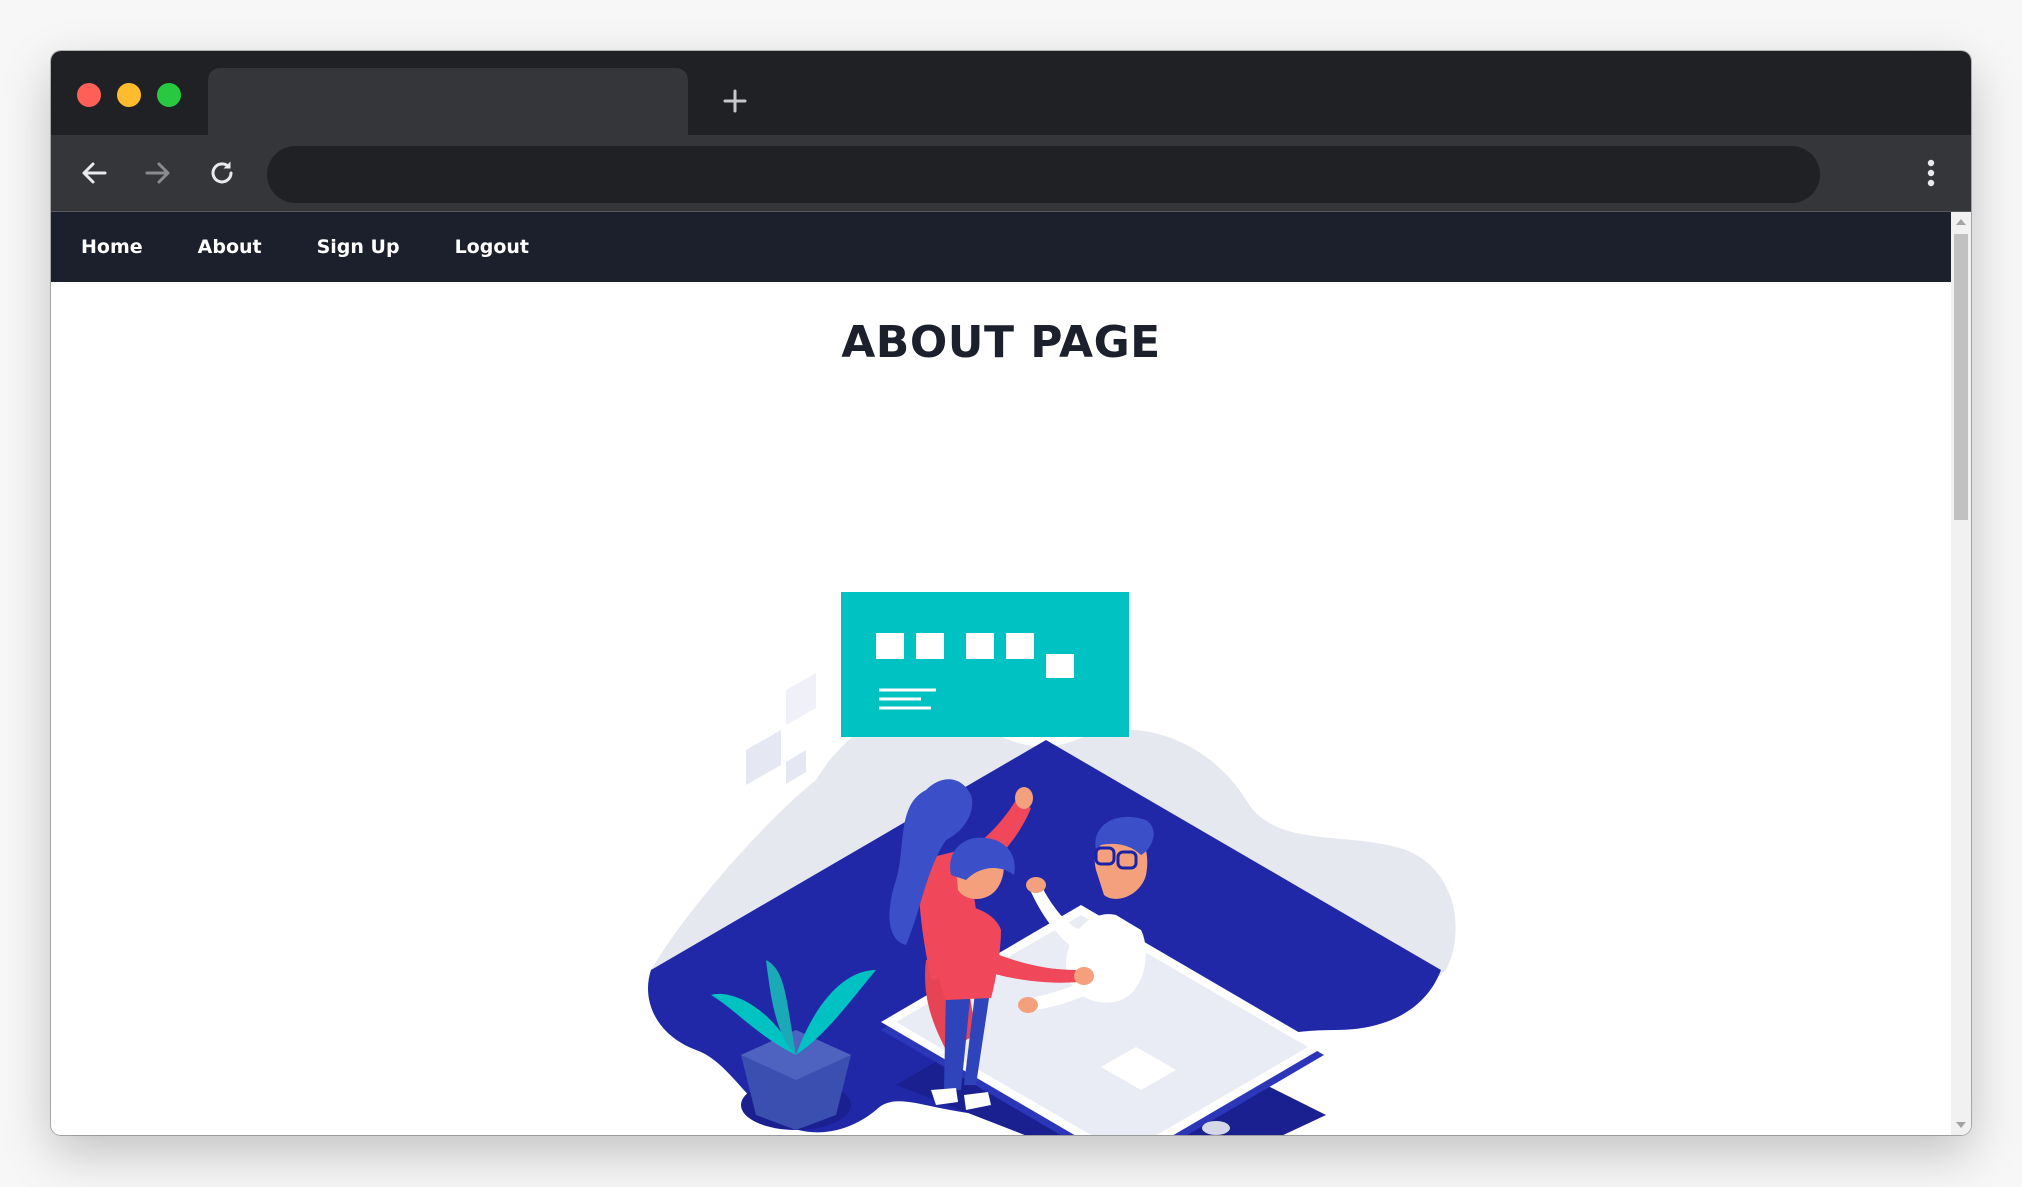 The width and height of the screenshot is (2022, 1187). I want to click on scroll-up-arrow-icon, so click(1961, 222).